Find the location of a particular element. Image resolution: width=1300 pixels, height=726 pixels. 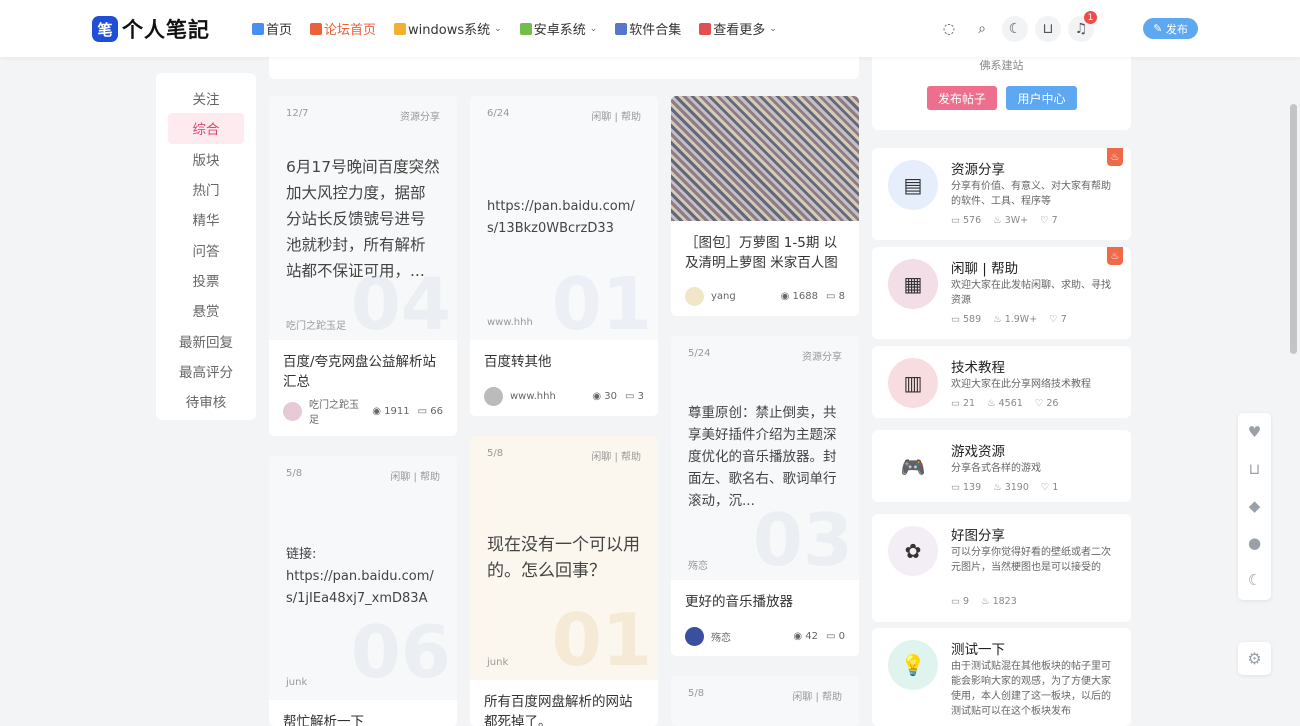

comments-count: ▭ 139 is located at coordinates (966, 487).